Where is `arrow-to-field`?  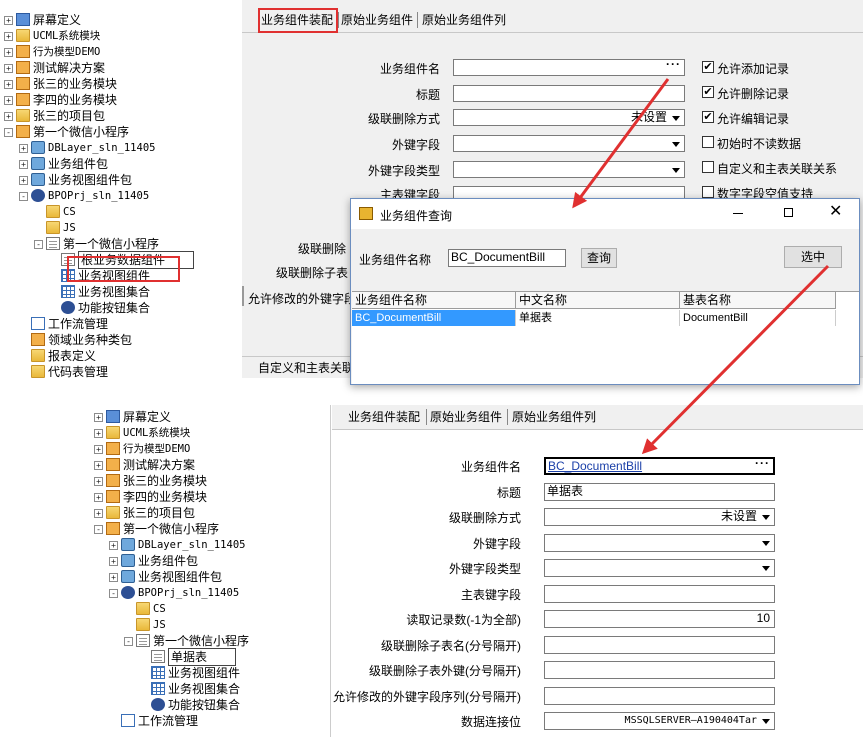 arrow-to-field is located at coordinates (735, 359).